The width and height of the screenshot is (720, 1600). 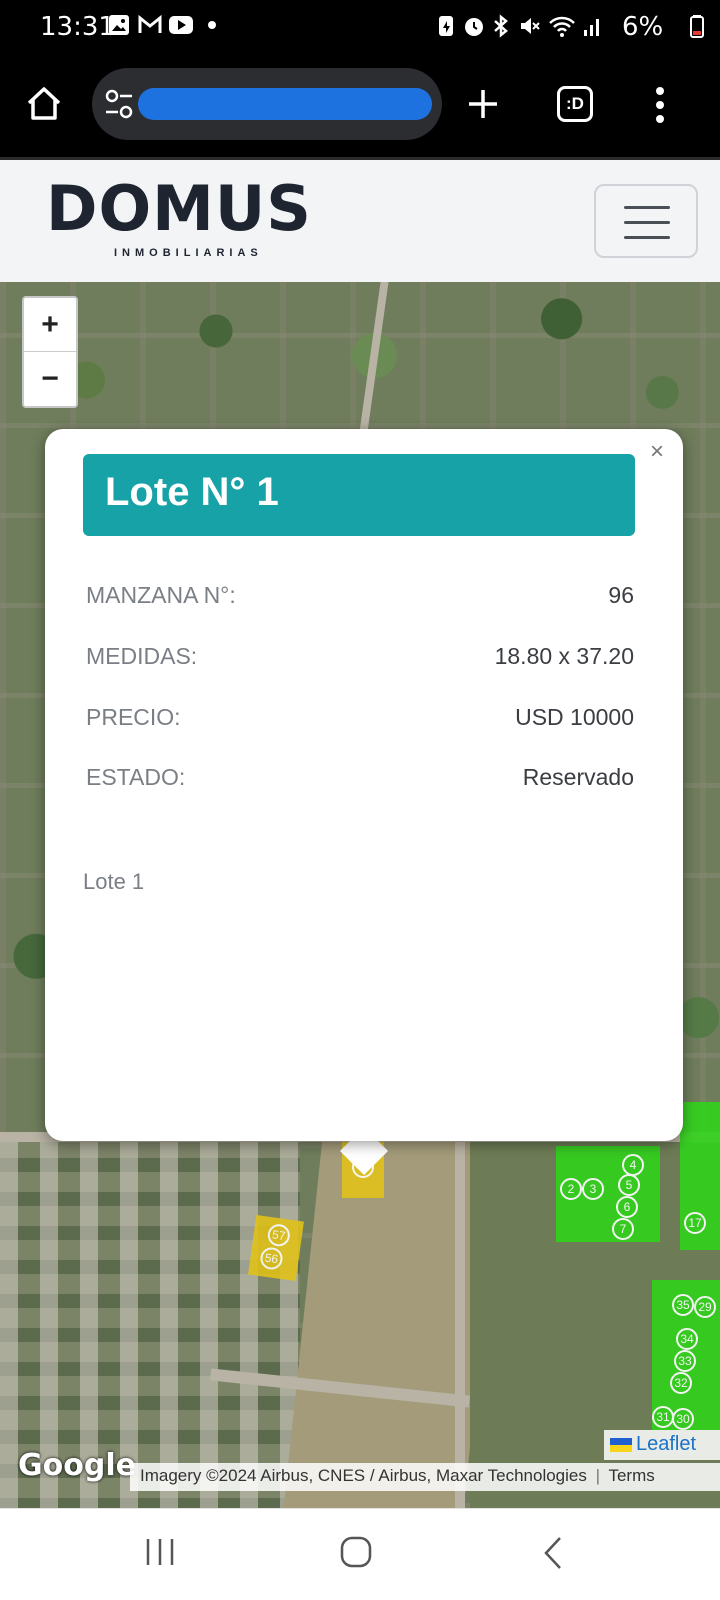 I want to click on lot-number: 6, so click(x=627, y=1207).